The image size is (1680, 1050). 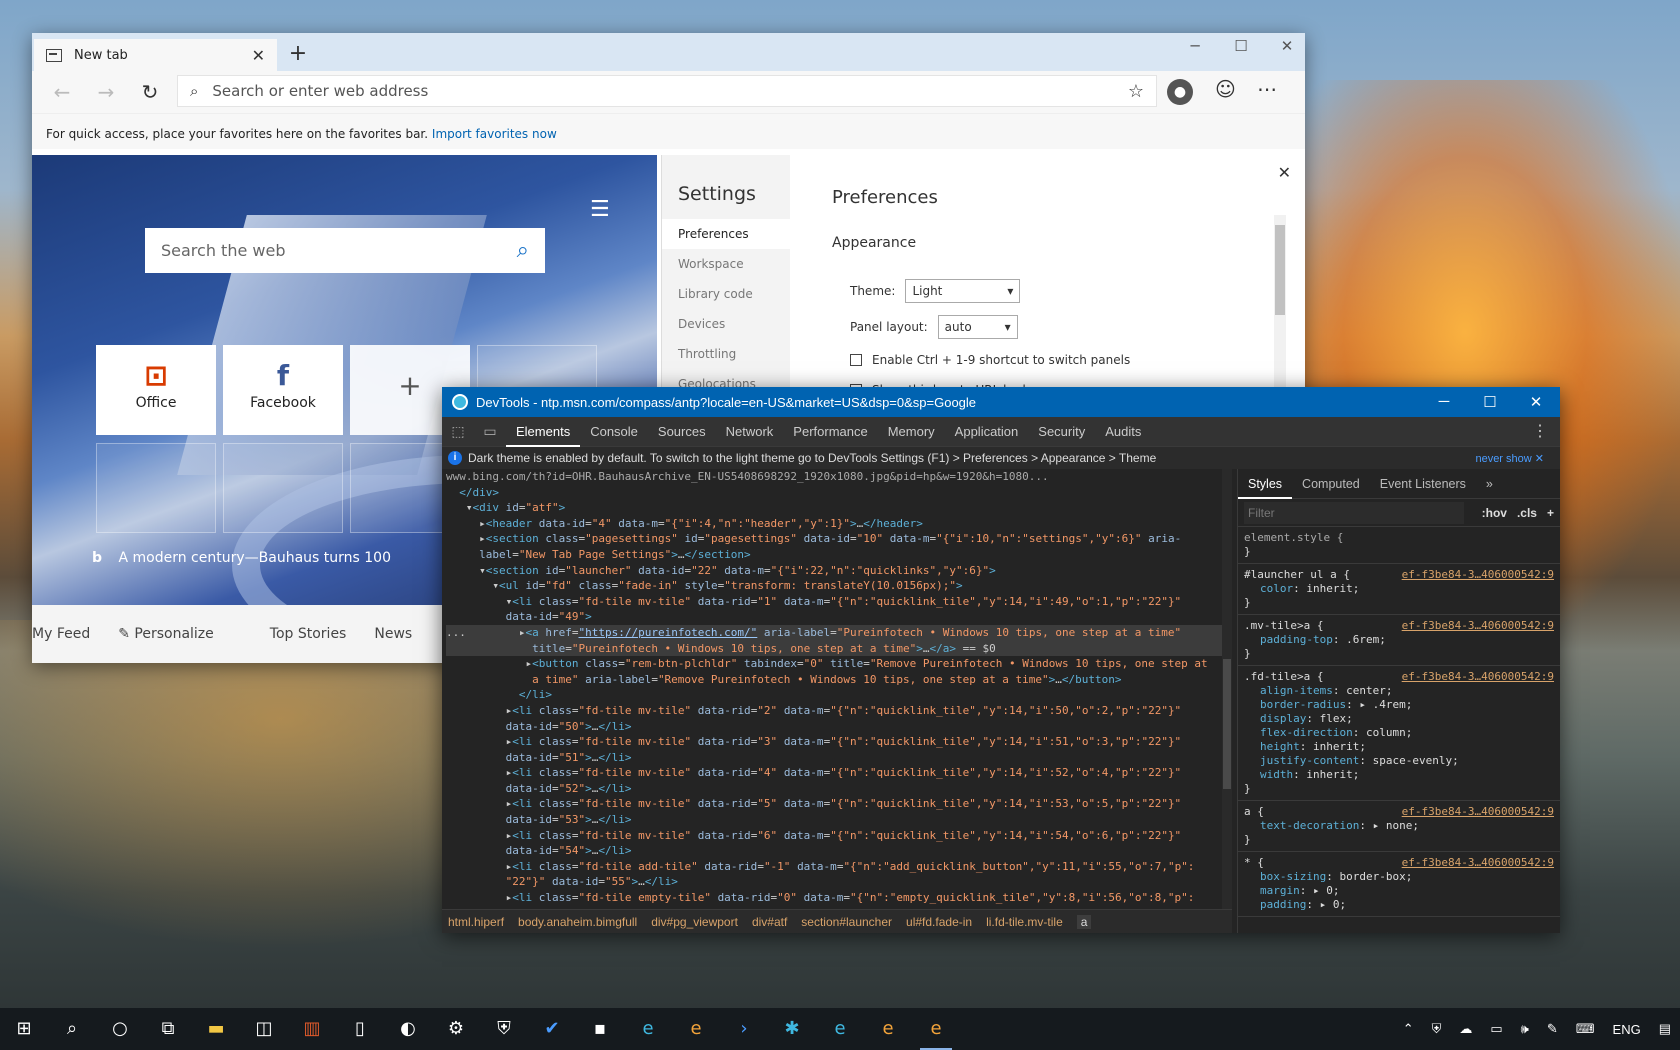 I want to click on onedrive-icon: ☁, so click(x=1465, y=1029).